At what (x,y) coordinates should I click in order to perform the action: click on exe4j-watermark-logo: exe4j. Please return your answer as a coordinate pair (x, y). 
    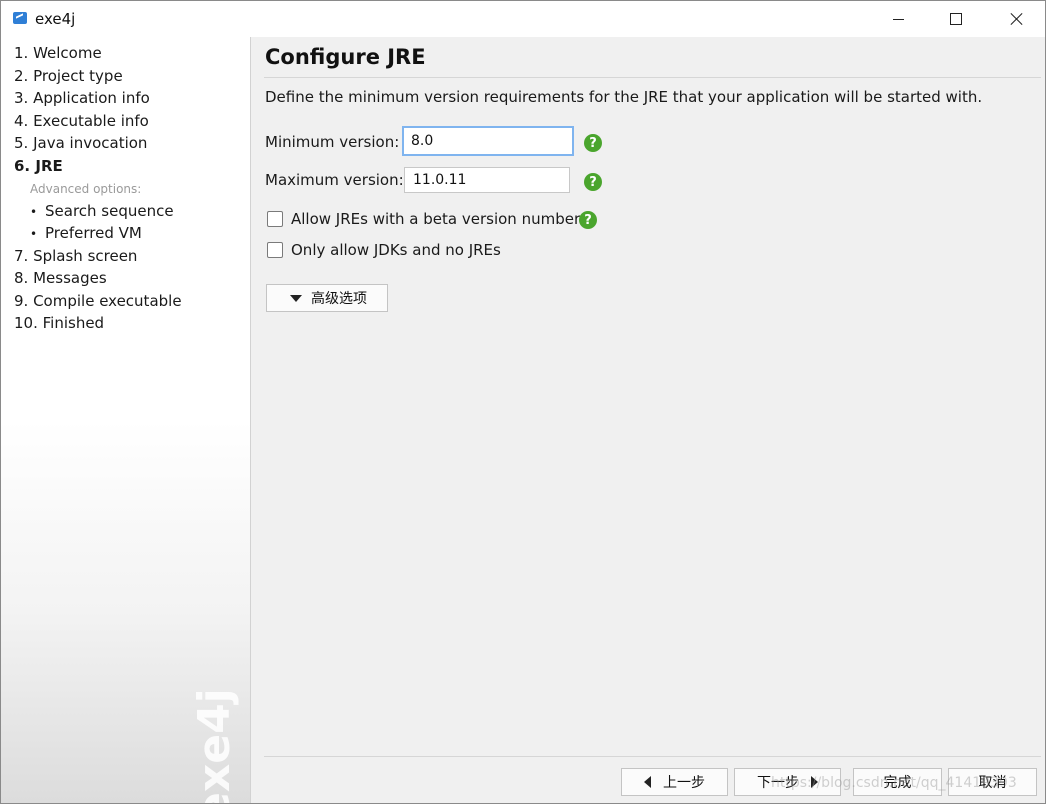
    Looking at the image, I should click on (215, 746).